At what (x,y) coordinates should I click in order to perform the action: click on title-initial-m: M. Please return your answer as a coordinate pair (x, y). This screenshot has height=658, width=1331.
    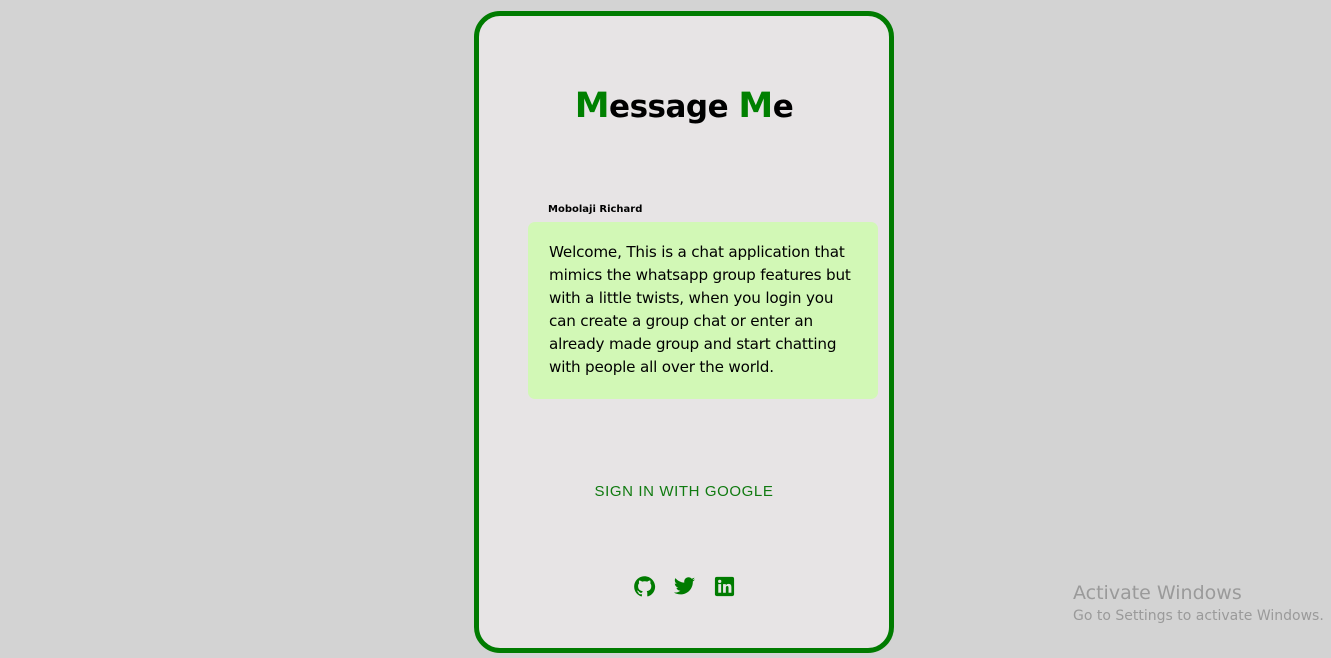
    Looking at the image, I should click on (592, 106).